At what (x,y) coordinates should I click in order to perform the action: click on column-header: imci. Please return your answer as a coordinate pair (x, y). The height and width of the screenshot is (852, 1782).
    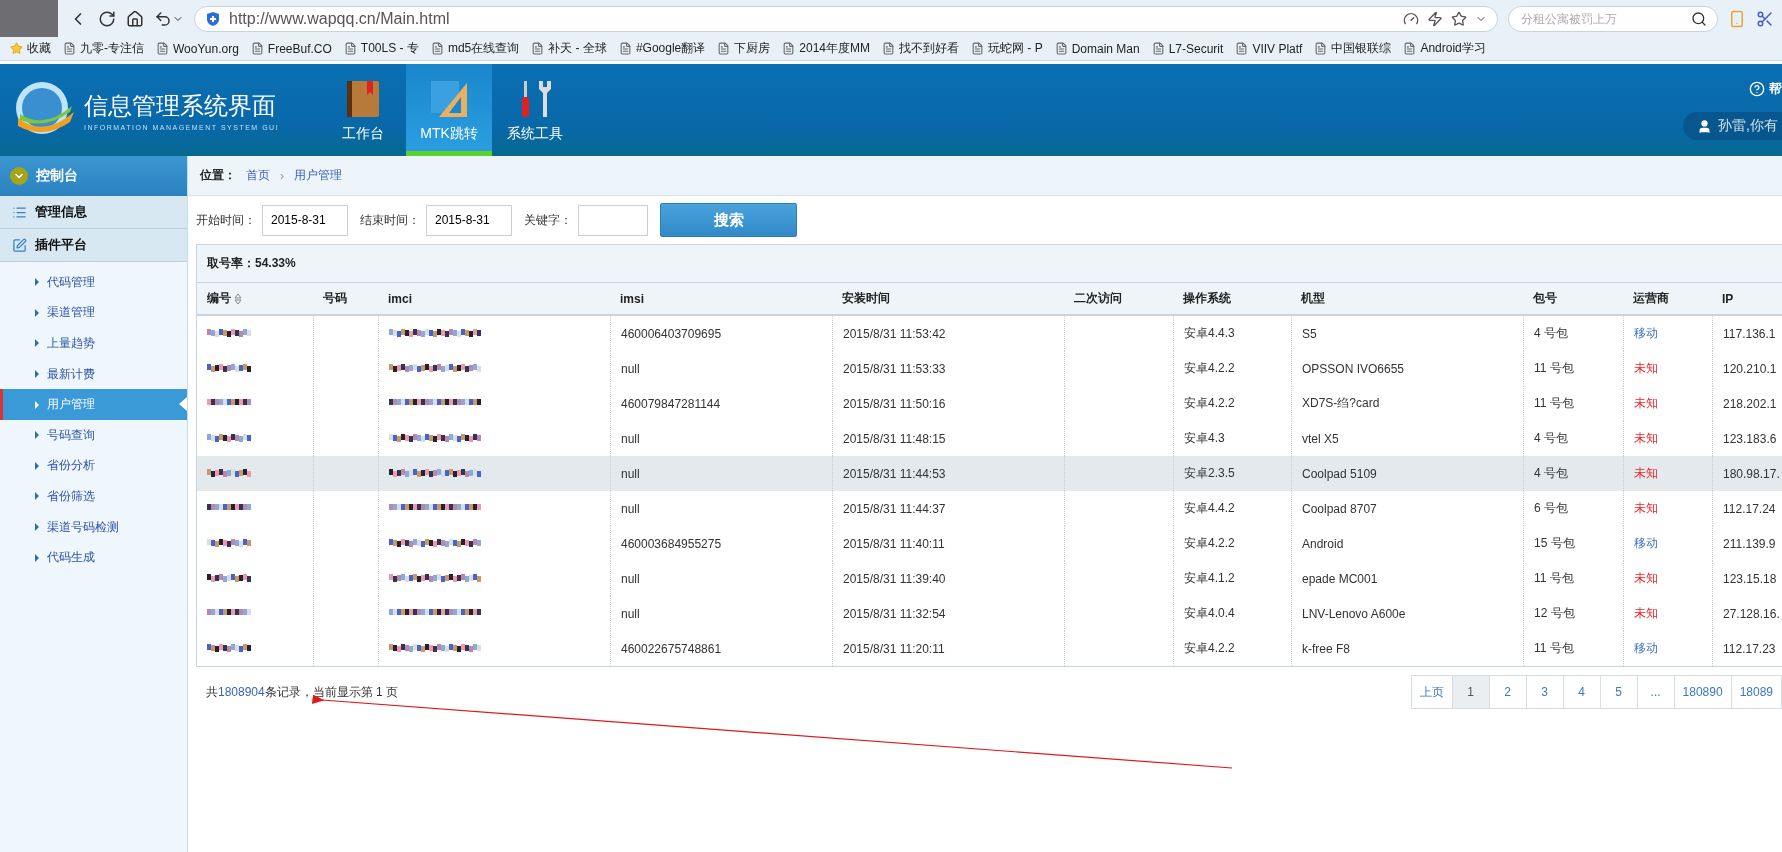
    Looking at the image, I should click on (494, 299).